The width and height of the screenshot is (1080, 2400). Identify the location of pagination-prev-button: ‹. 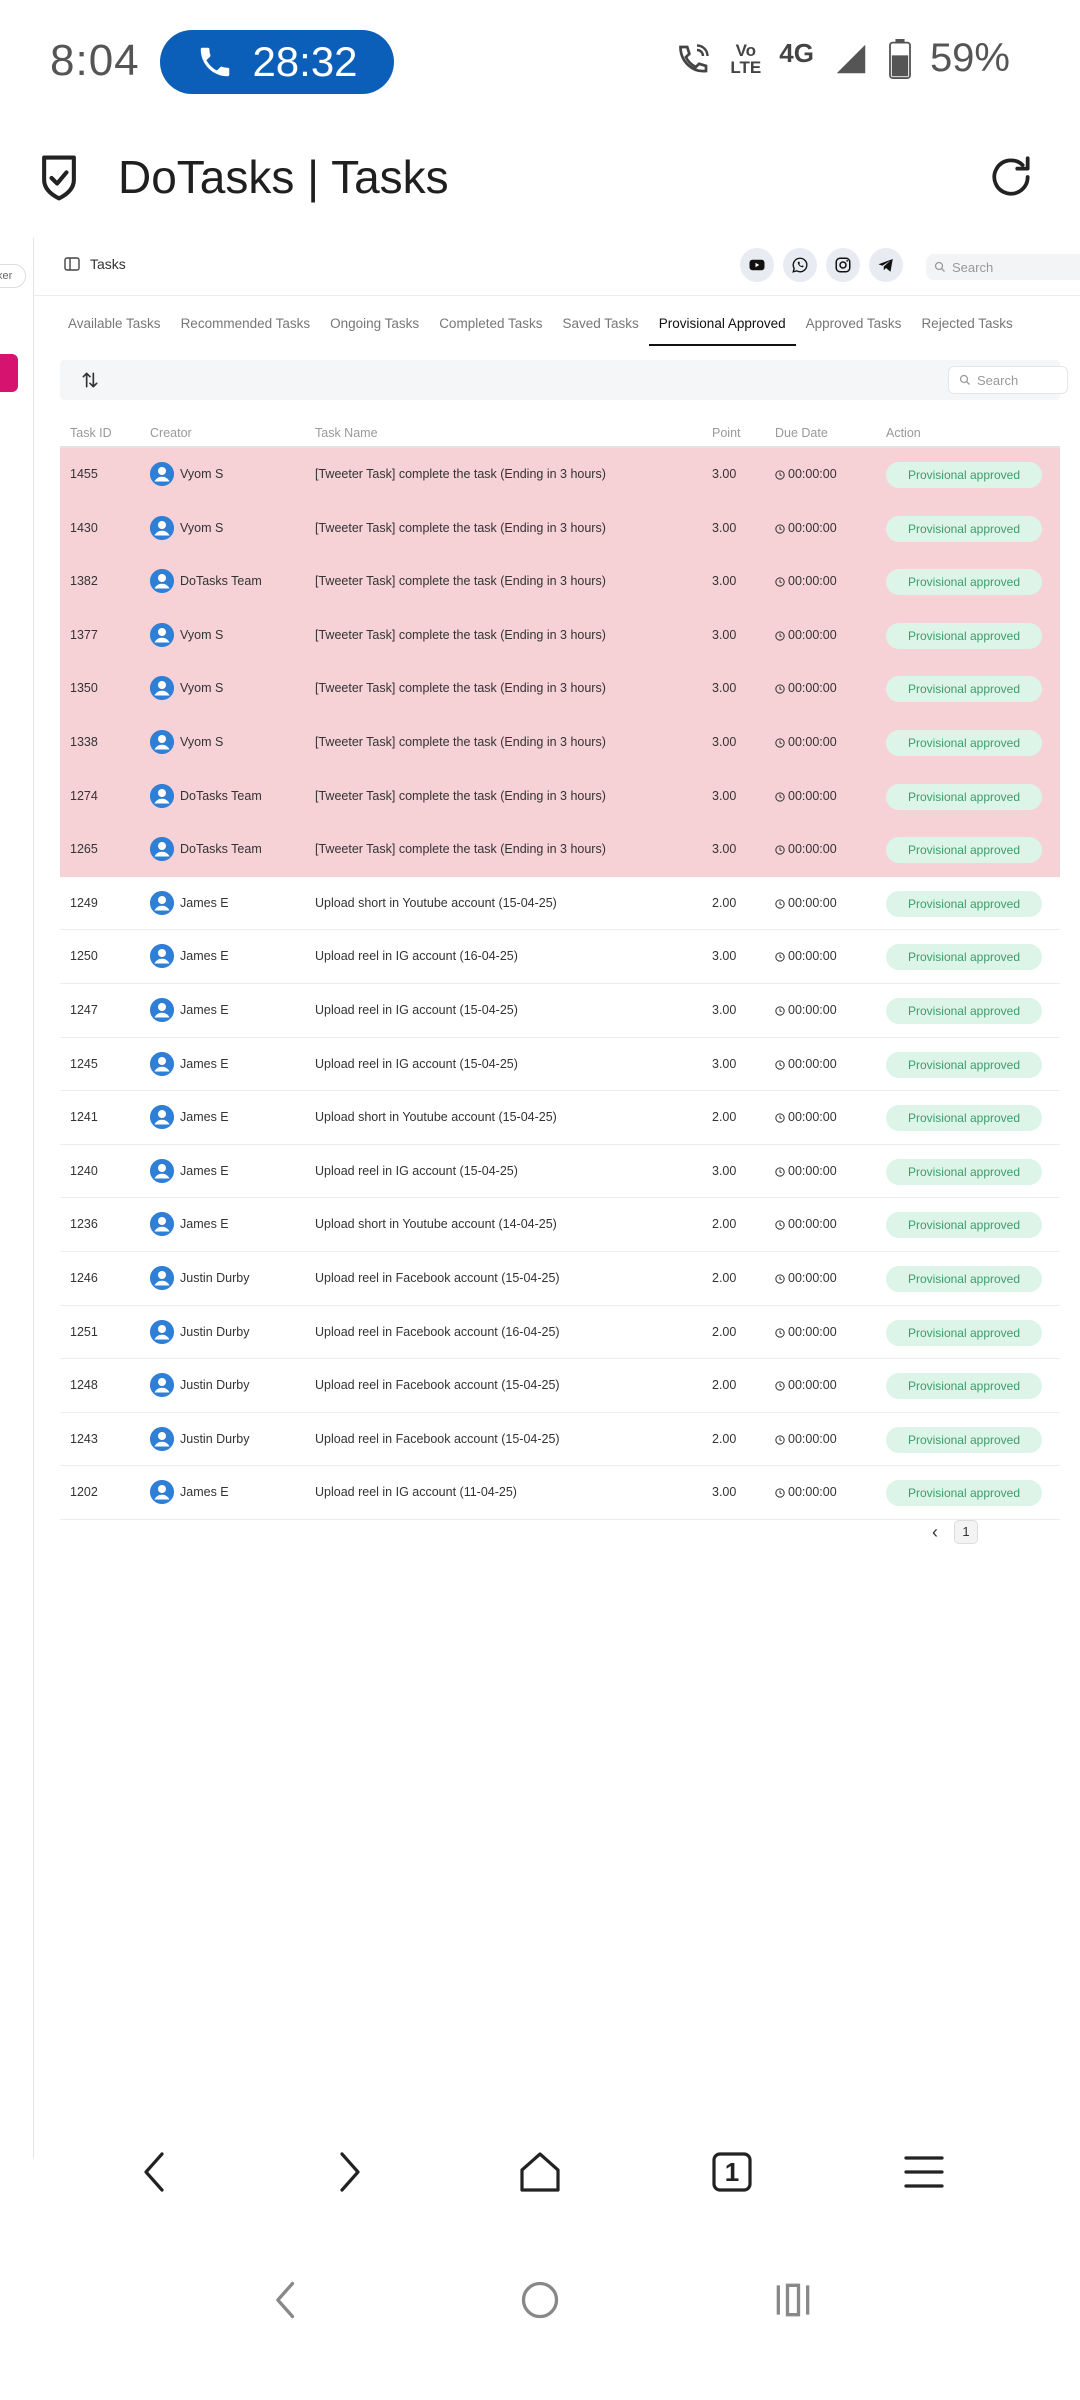
(935, 1532).